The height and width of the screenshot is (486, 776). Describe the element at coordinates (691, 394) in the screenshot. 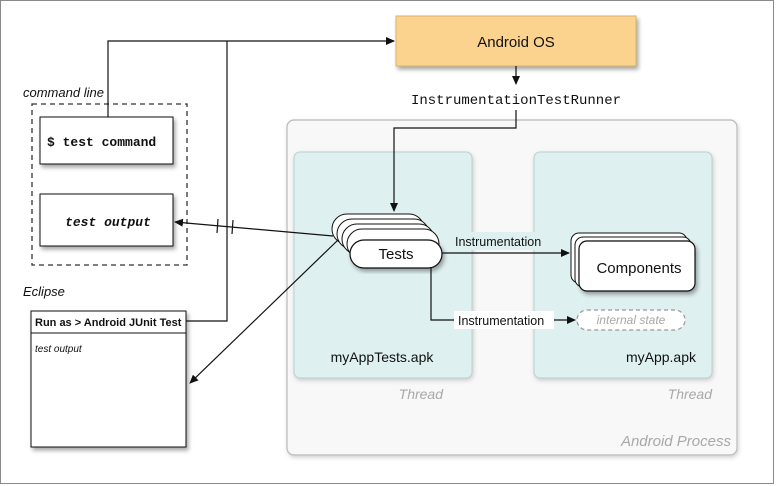

I see `app-thread-label: Thread` at that location.